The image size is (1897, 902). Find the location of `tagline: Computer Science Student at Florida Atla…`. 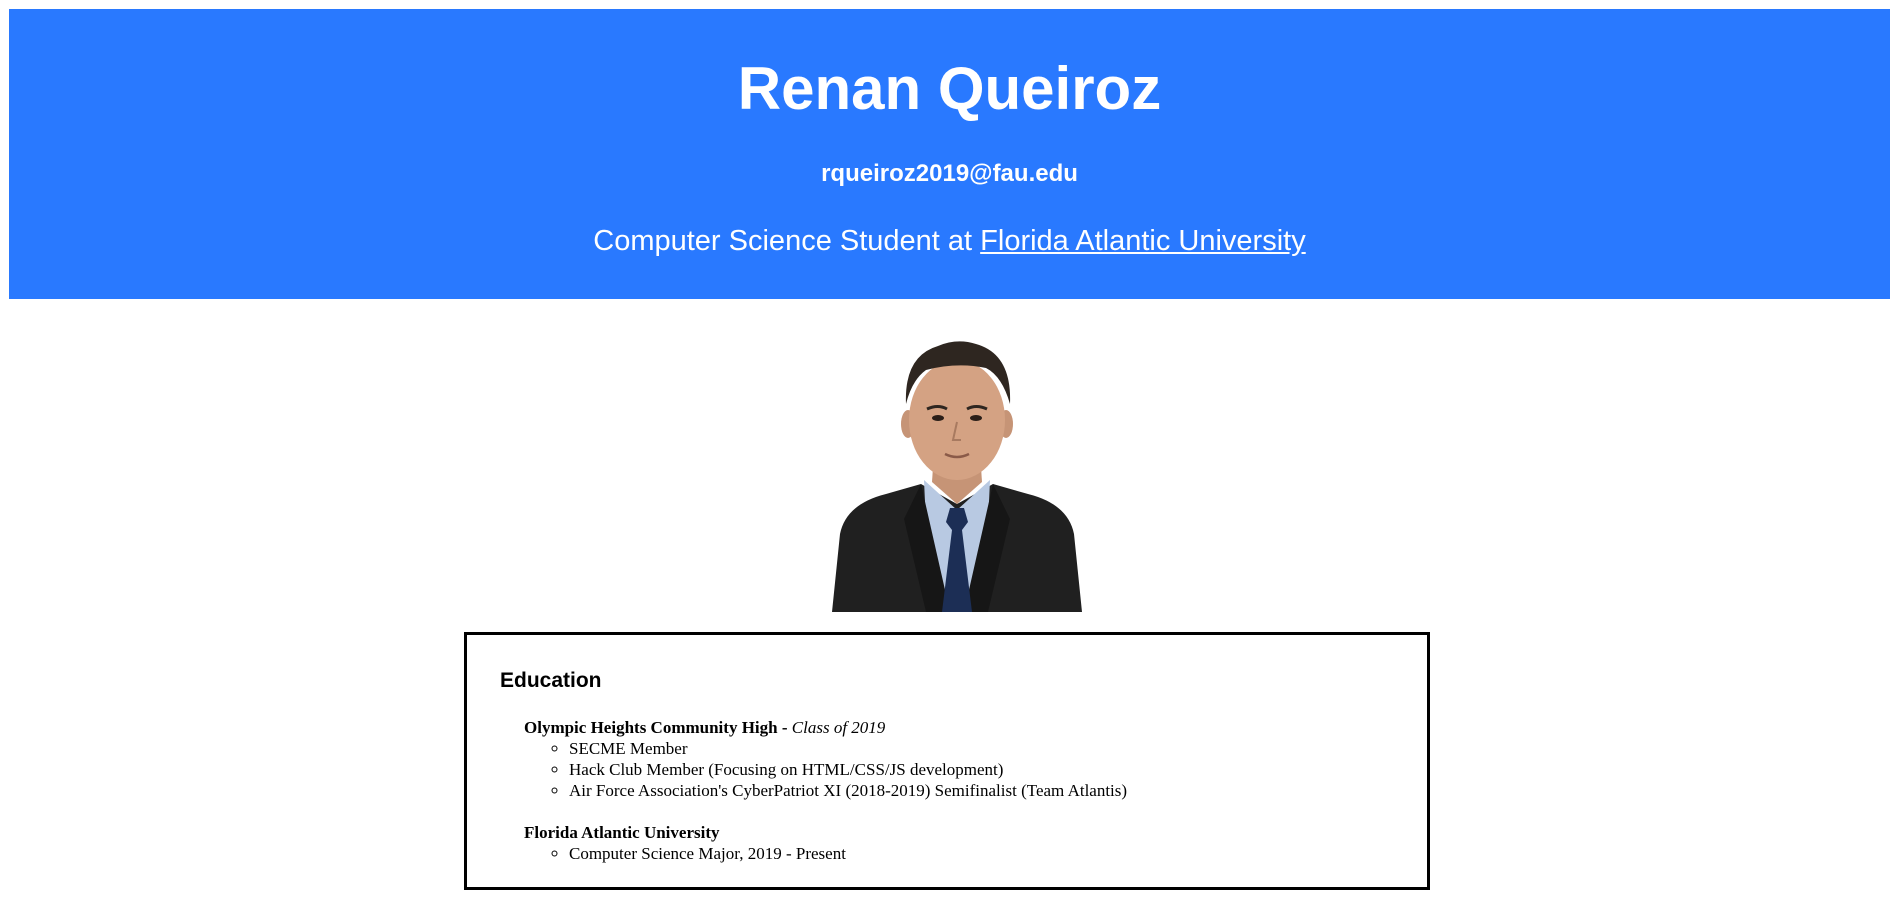

tagline: Computer Science Student at Florida Atla… is located at coordinates (949, 241).